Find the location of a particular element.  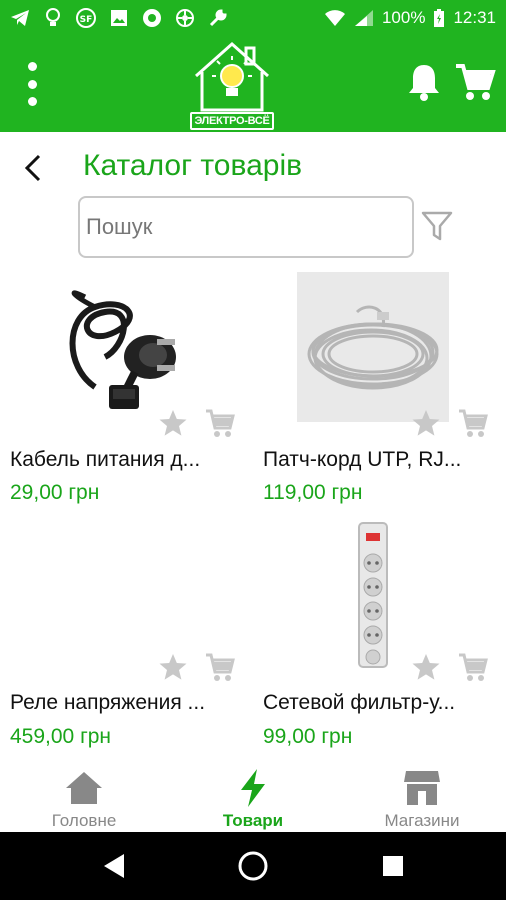

lightning-icon is located at coordinates (253, 788).